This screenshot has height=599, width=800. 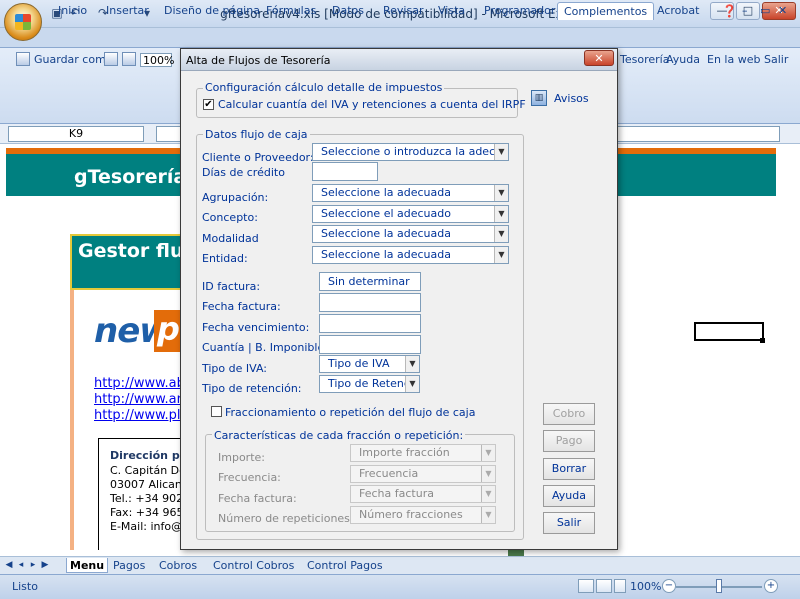 What do you see at coordinates (265, 347) in the screenshot?
I see `cuantia-label: Cuantía | B. Imponible:` at bounding box center [265, 347].